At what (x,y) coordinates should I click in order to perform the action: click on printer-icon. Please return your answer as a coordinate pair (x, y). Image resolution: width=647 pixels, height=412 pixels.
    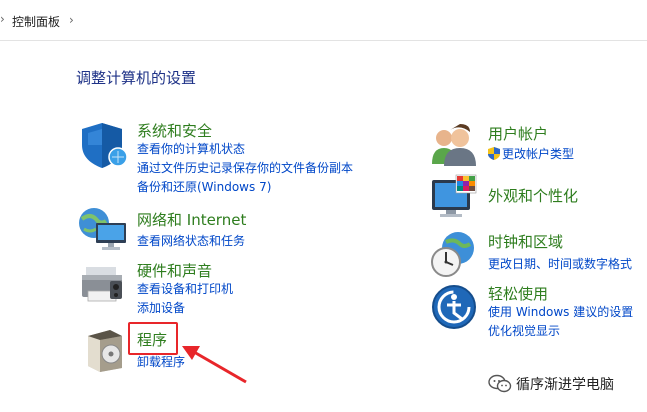
    Looking at the image, I should click on (103, 284).